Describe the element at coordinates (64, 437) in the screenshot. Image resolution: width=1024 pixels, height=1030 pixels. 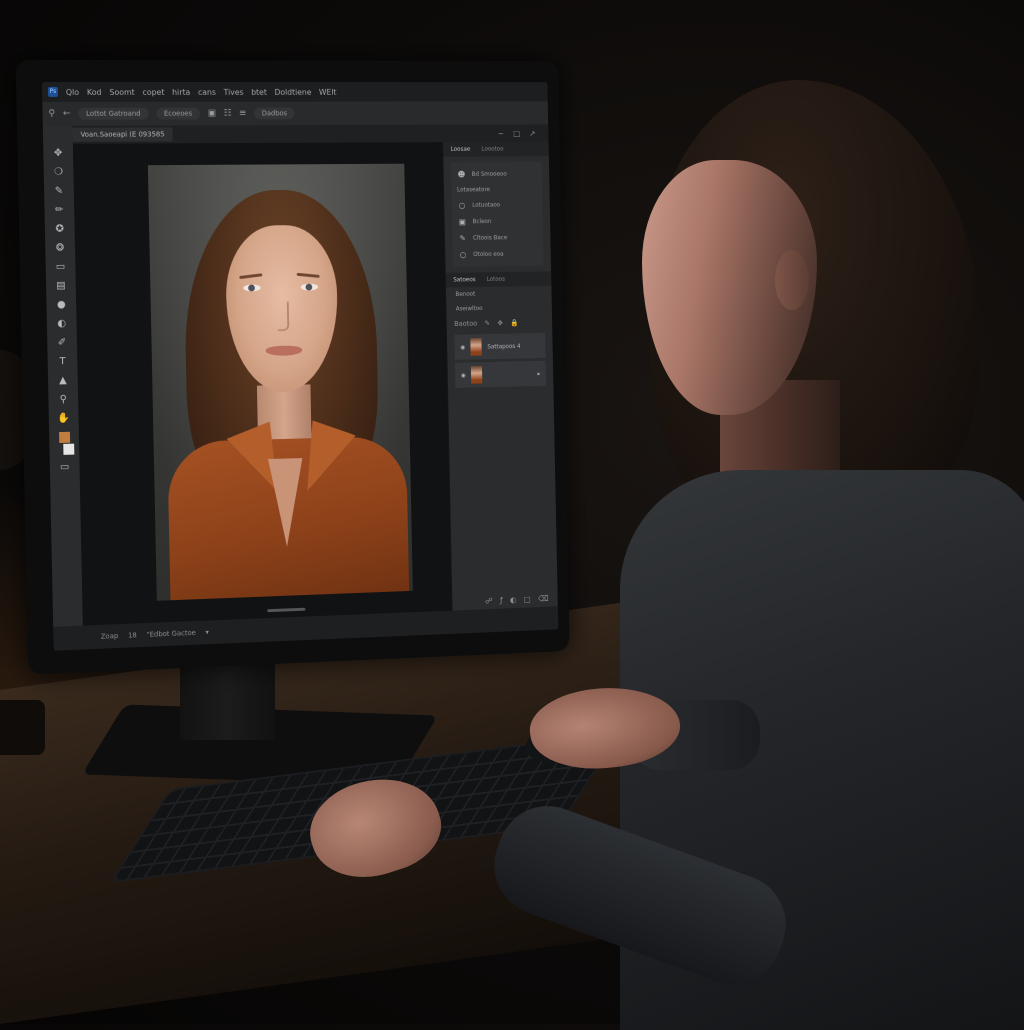
I see `foreground-color-swatch` at that location.